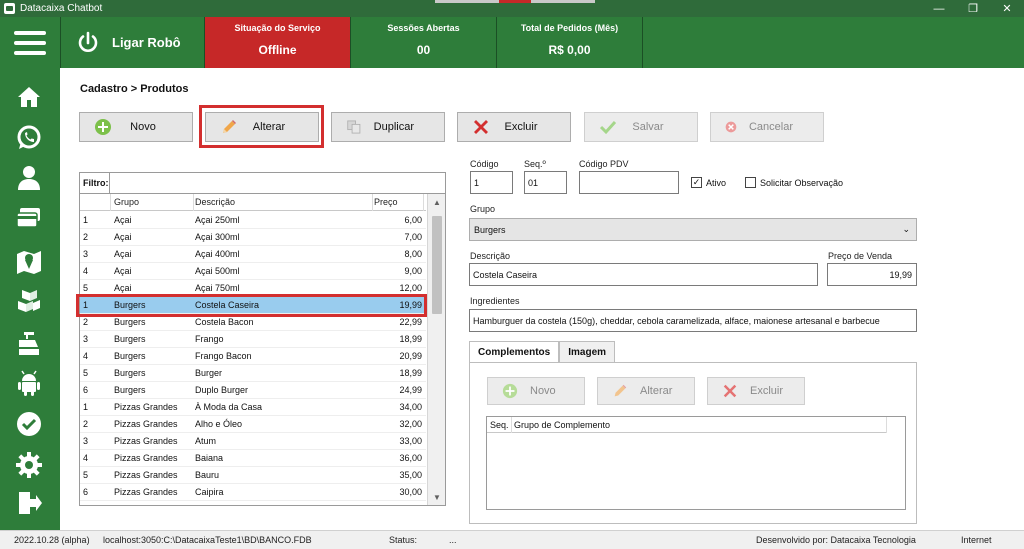 The width and height of the screenshot is (1024, 549). What do you see at coordinates (693, 229) in the screenshot?
I see `grupo-select: Burgers ⌄` at bounding box center [693, 229].